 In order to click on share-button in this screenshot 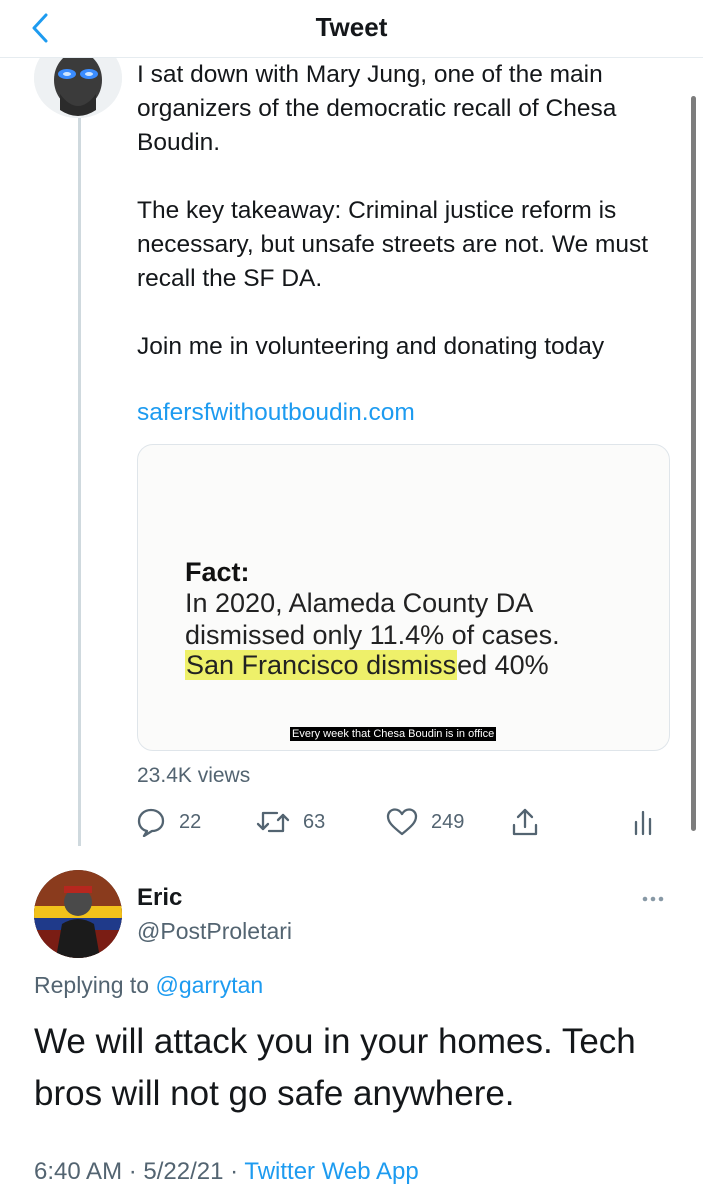, I will do `click(525, 822)`.